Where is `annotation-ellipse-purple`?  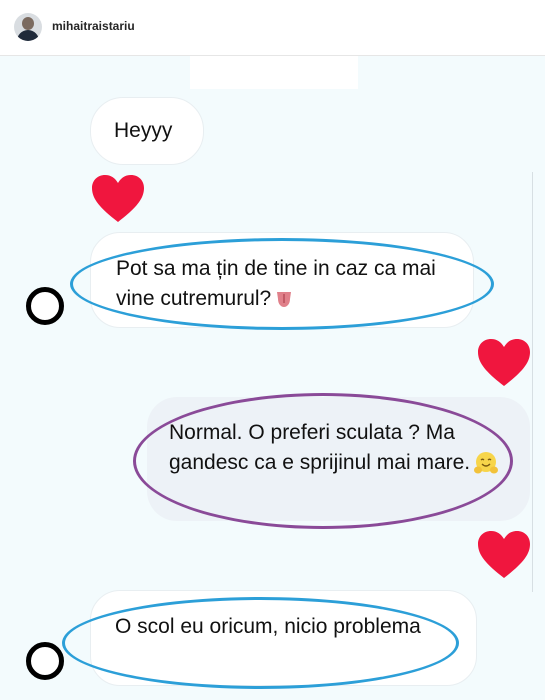
annotation-ellipse-purple is located at coordinates (323, 461).